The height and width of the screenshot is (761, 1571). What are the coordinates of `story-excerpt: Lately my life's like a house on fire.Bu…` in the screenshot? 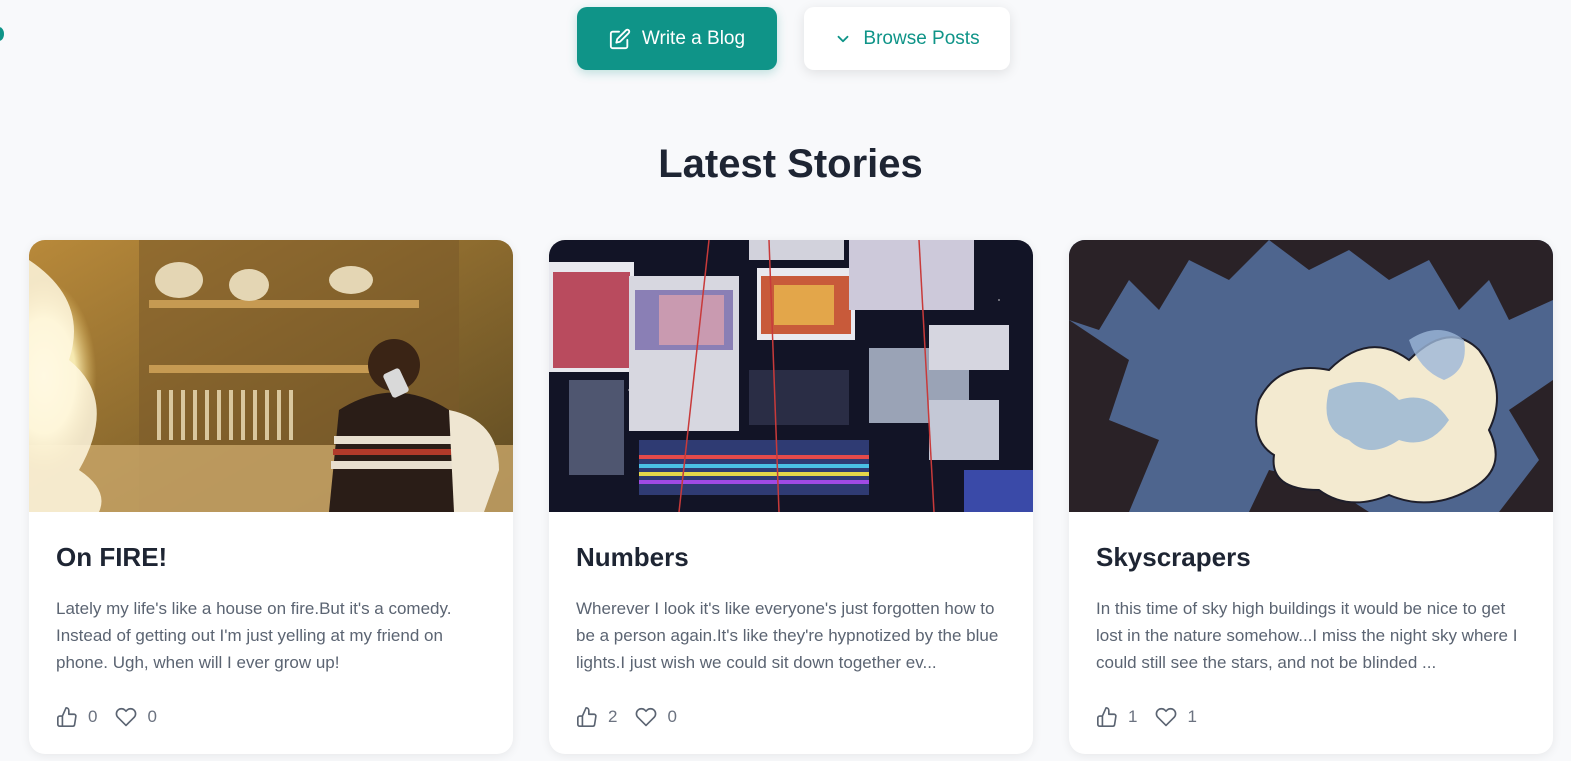 It's located at (254, 635).